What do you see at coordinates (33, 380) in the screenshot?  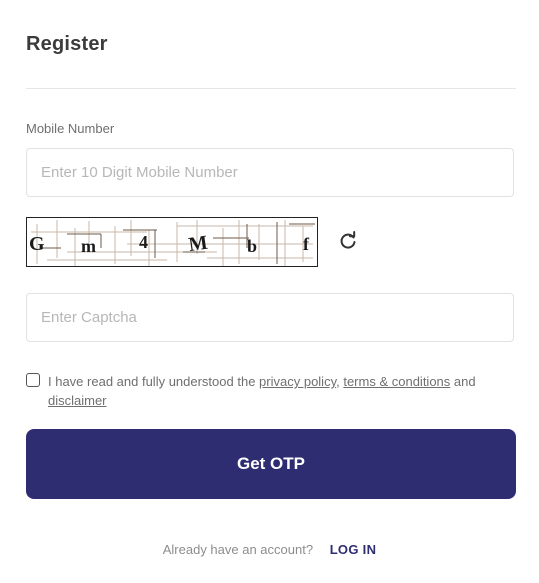 I see `consent-checkbox` at bounding box center [33, 380].